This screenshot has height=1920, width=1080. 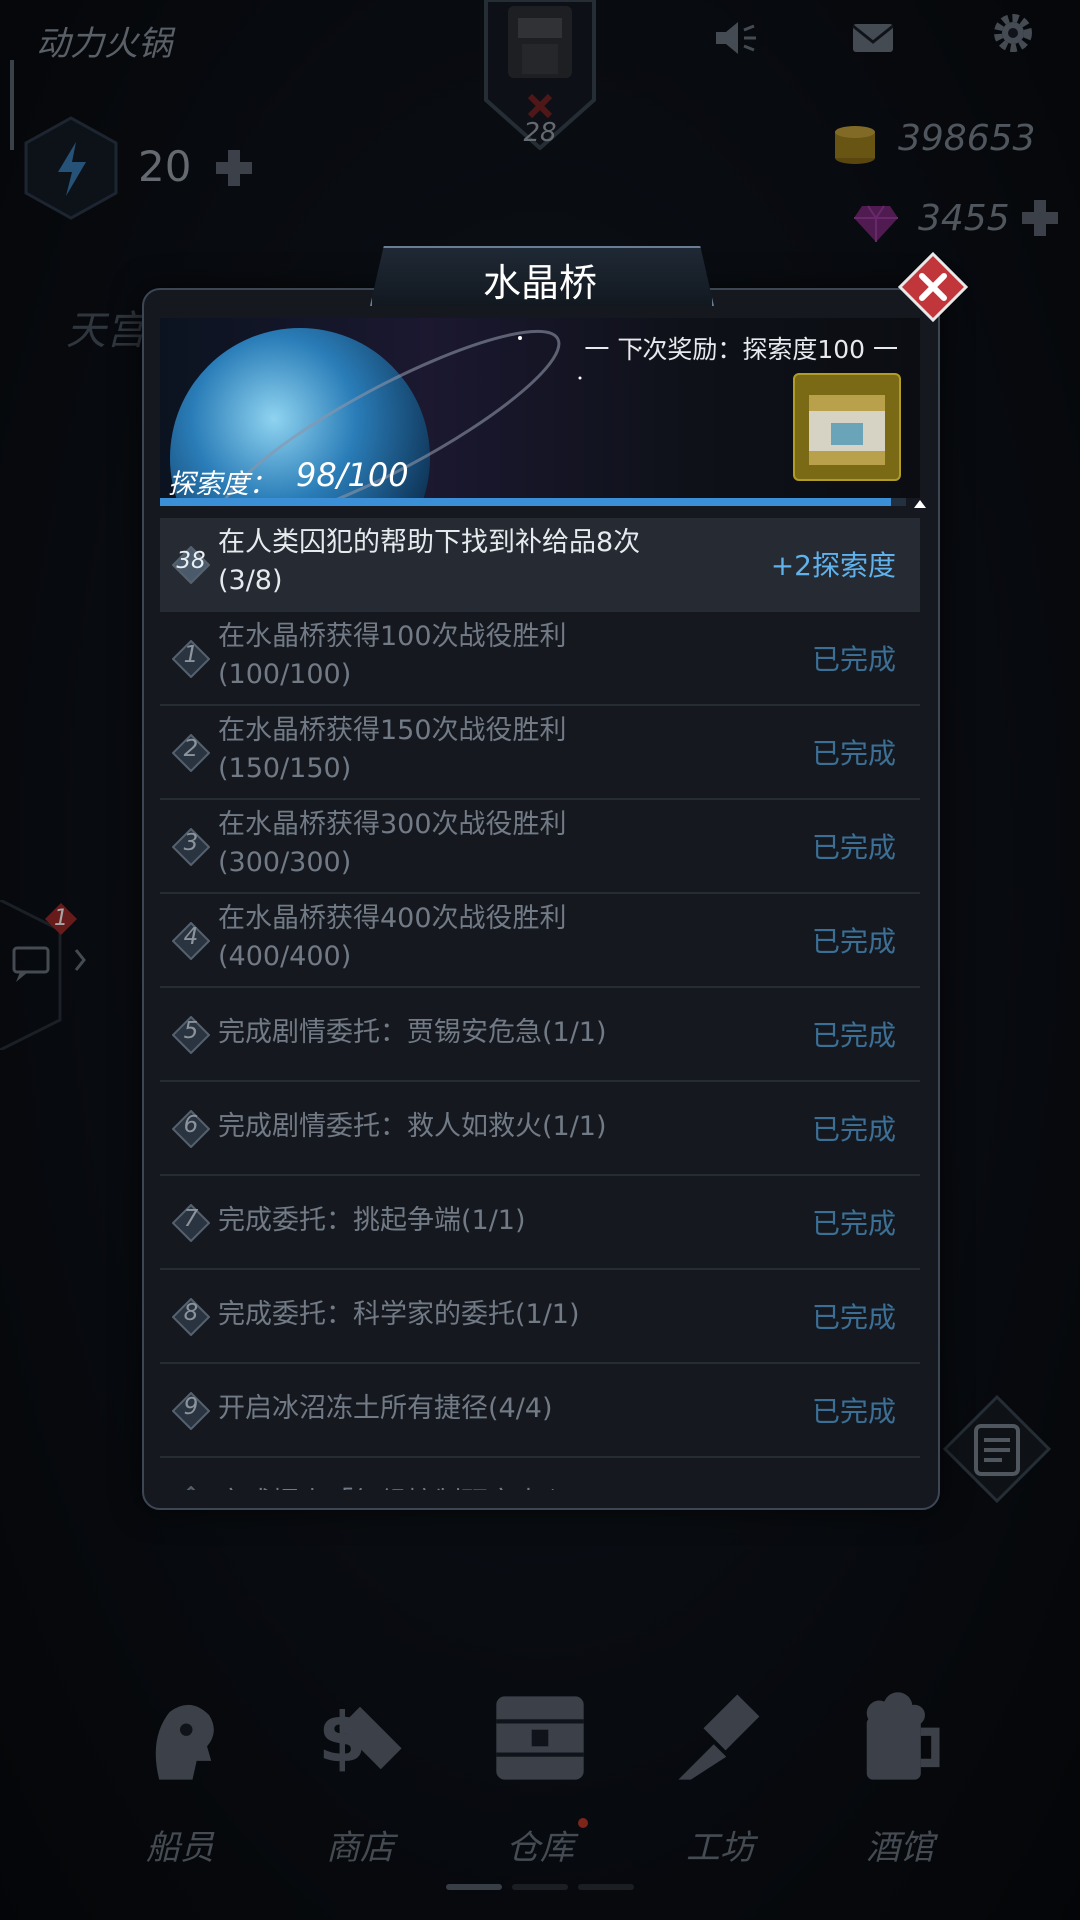 What do you see at coordinates (539, 283) in the screenshot?
I see `popup-title: 水晶桥` at bounding box center [539, 283].